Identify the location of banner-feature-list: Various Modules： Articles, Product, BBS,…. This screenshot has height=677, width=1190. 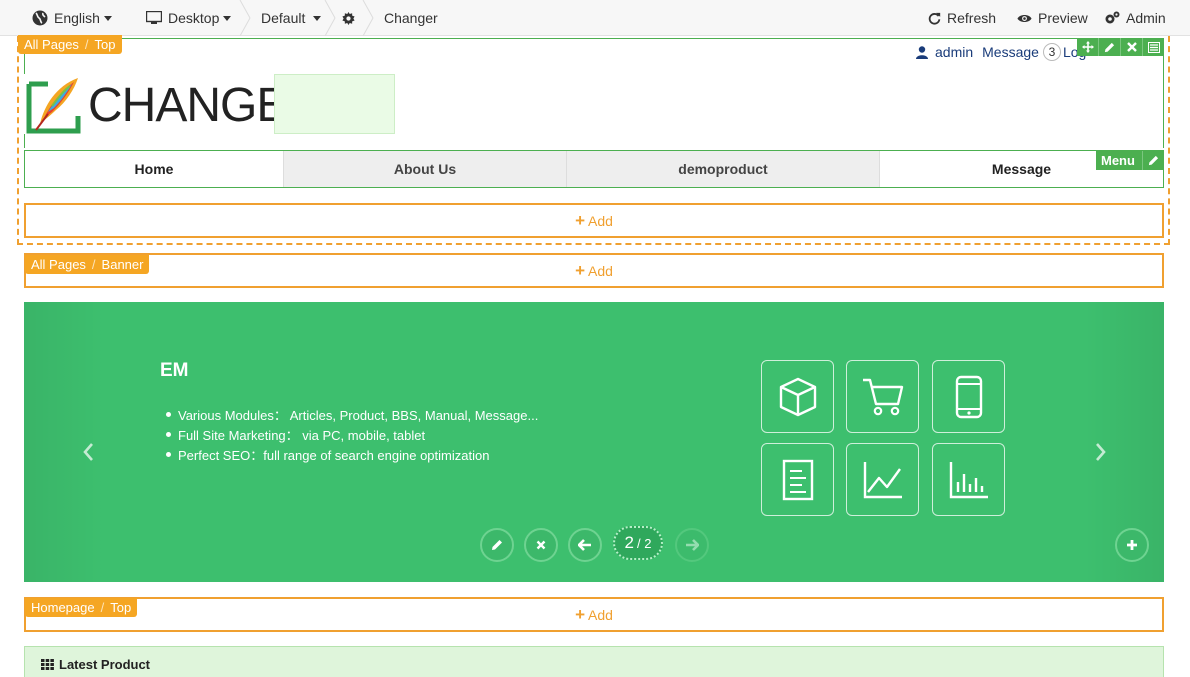
(352, 434).